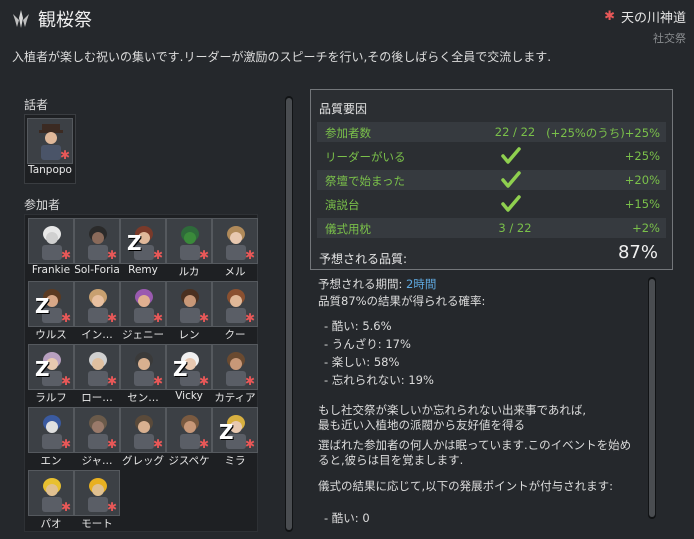  I want to click on outcome-note: 最も近い入植地の派閥から友好値を得る, so click(421, 425).